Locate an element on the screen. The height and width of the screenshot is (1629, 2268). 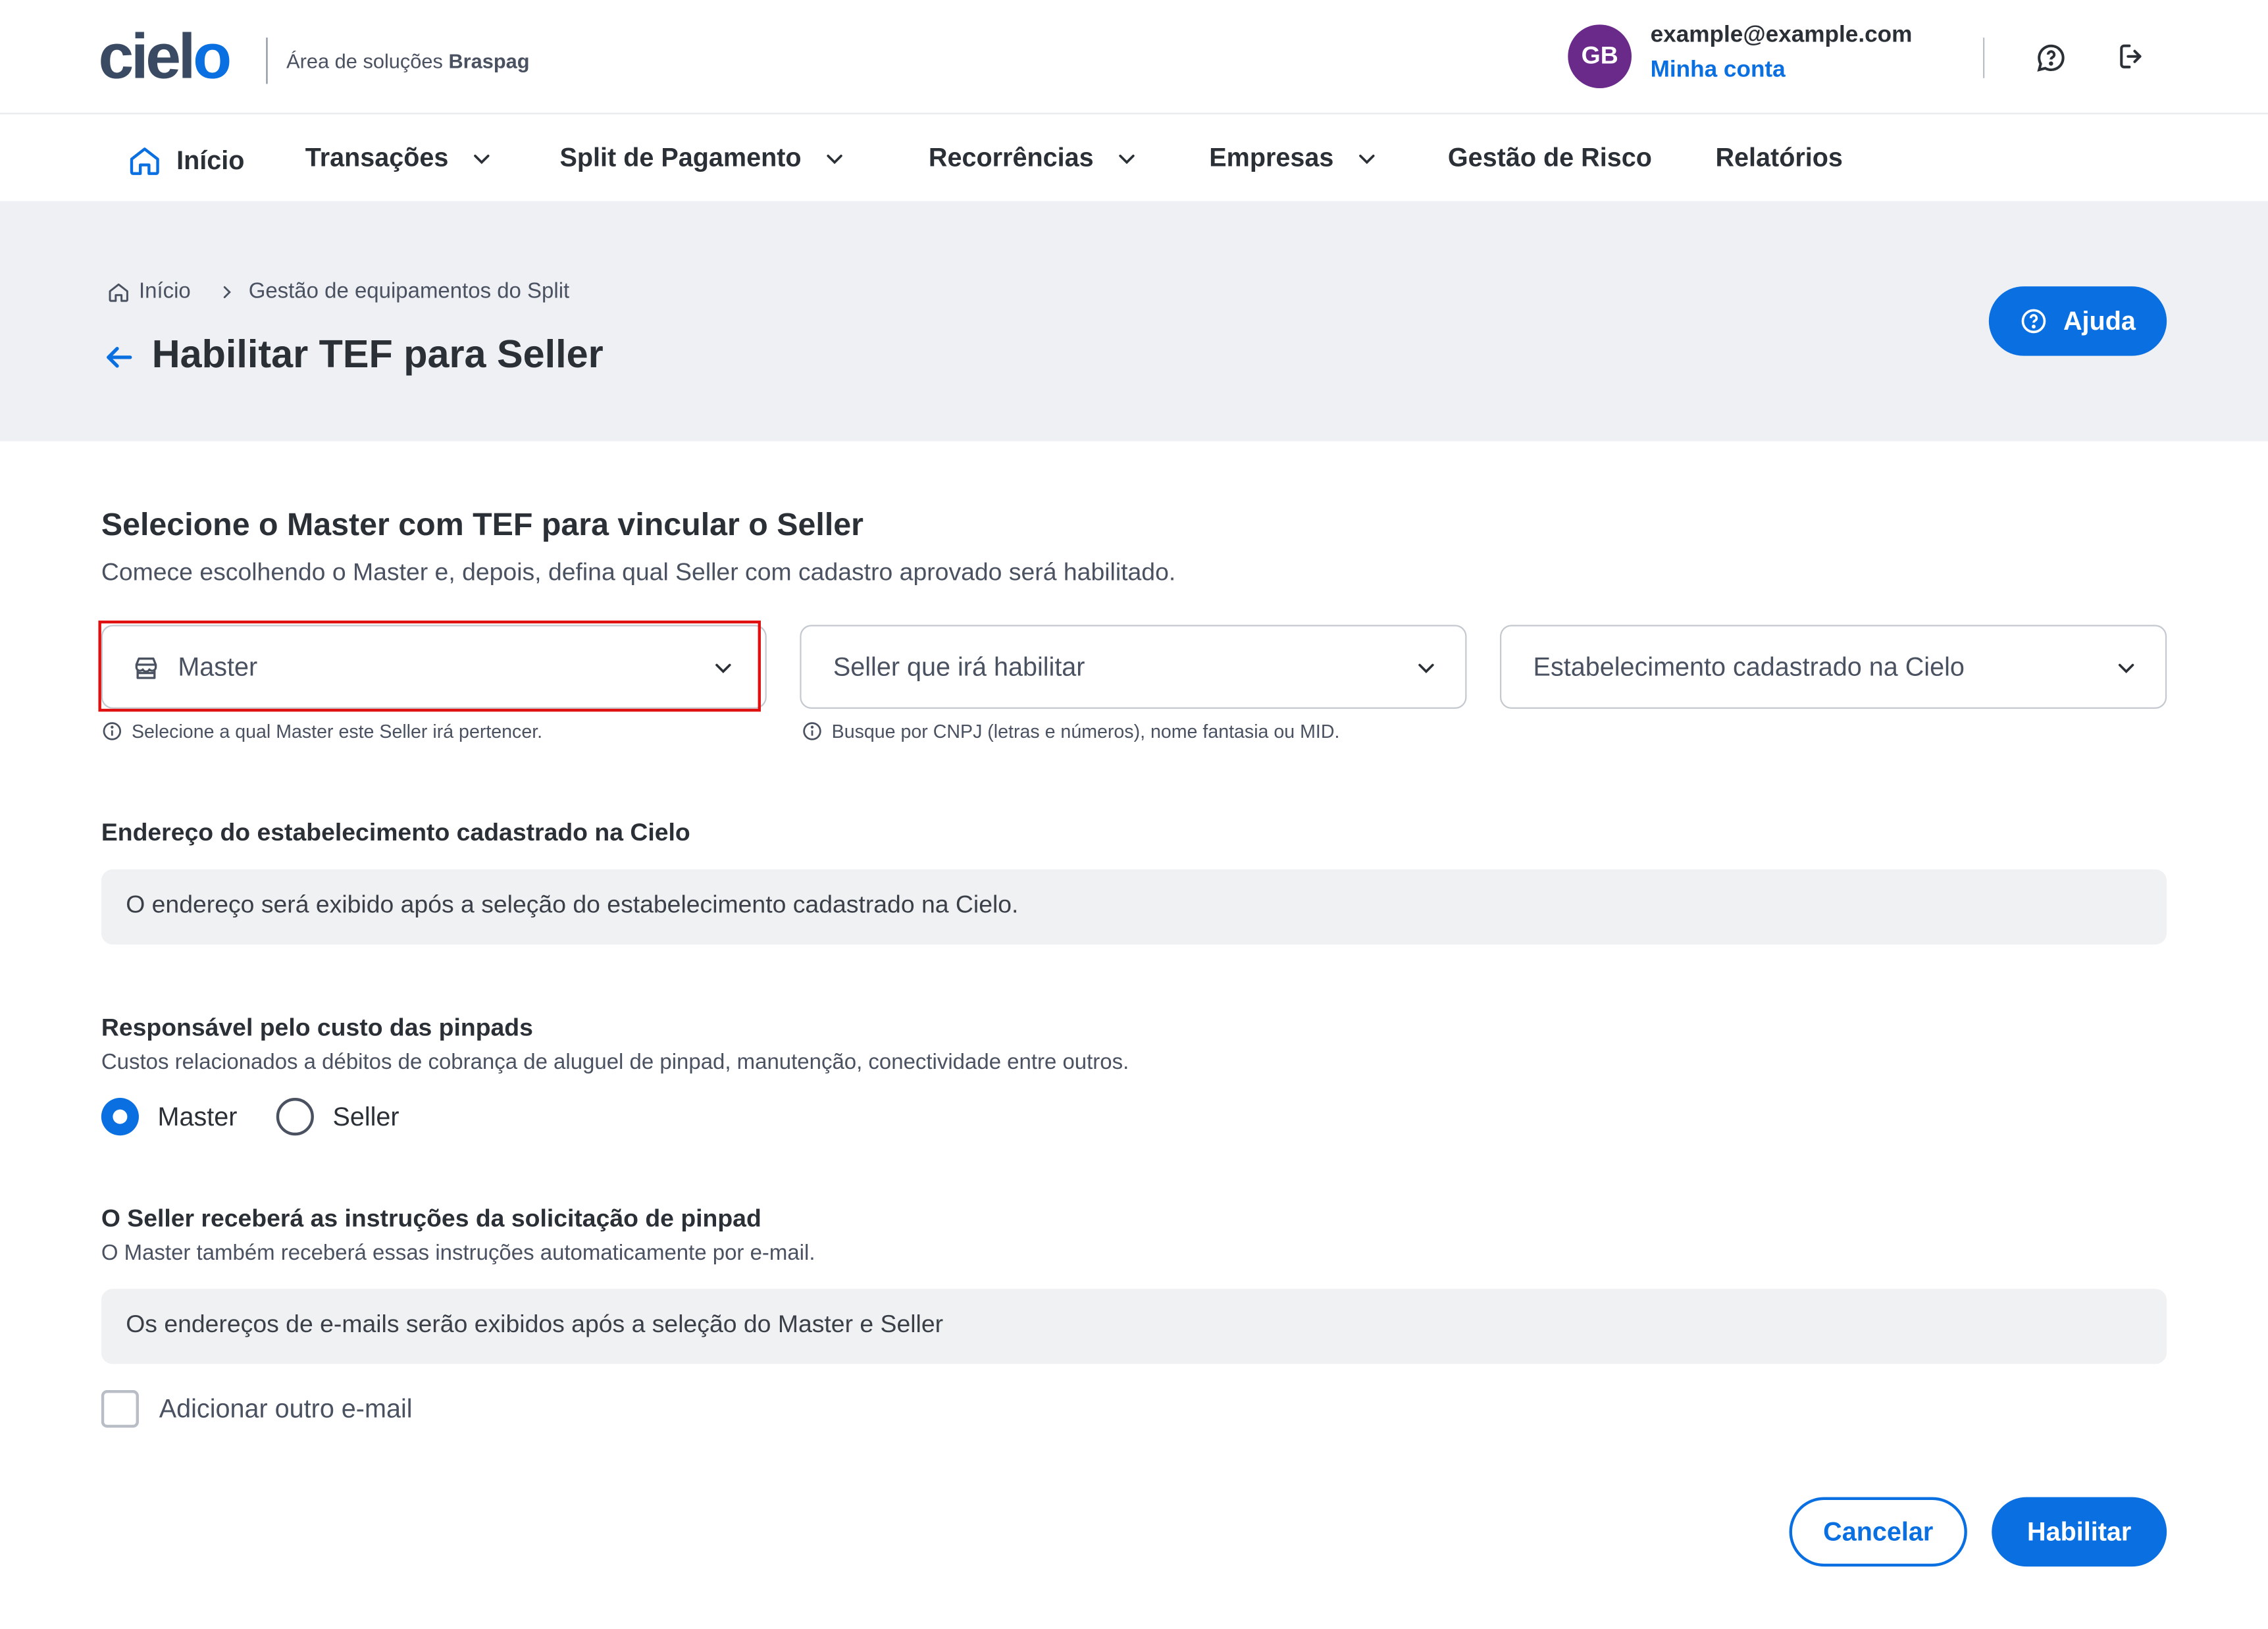
area-prefix: Área de soluções is located at coordinates (364, 60).